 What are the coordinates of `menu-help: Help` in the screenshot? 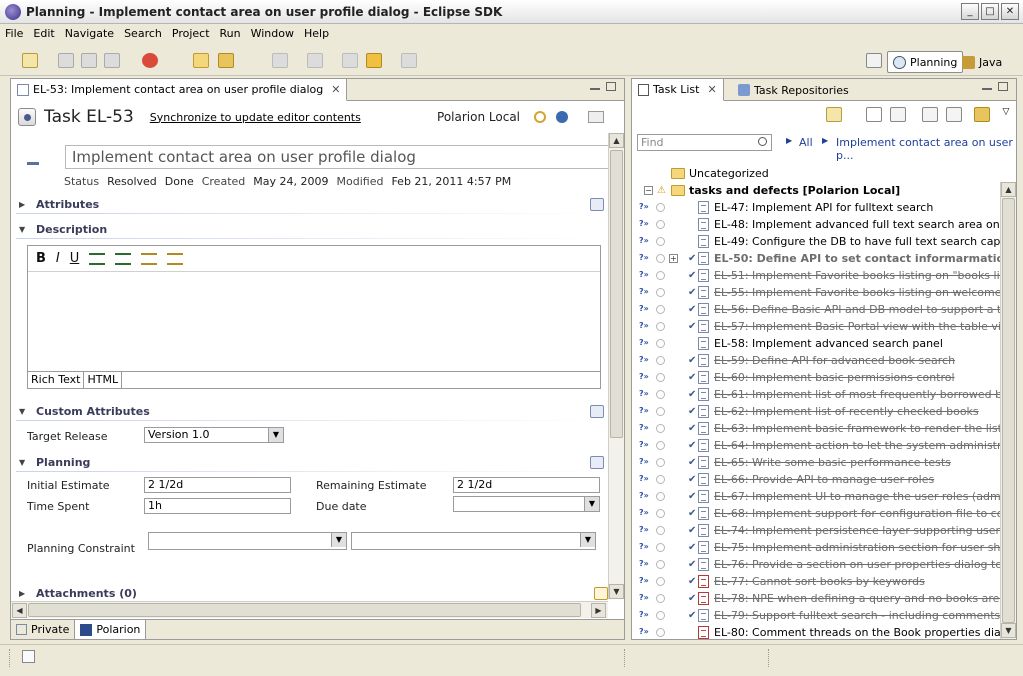 It's located at (316, 33).